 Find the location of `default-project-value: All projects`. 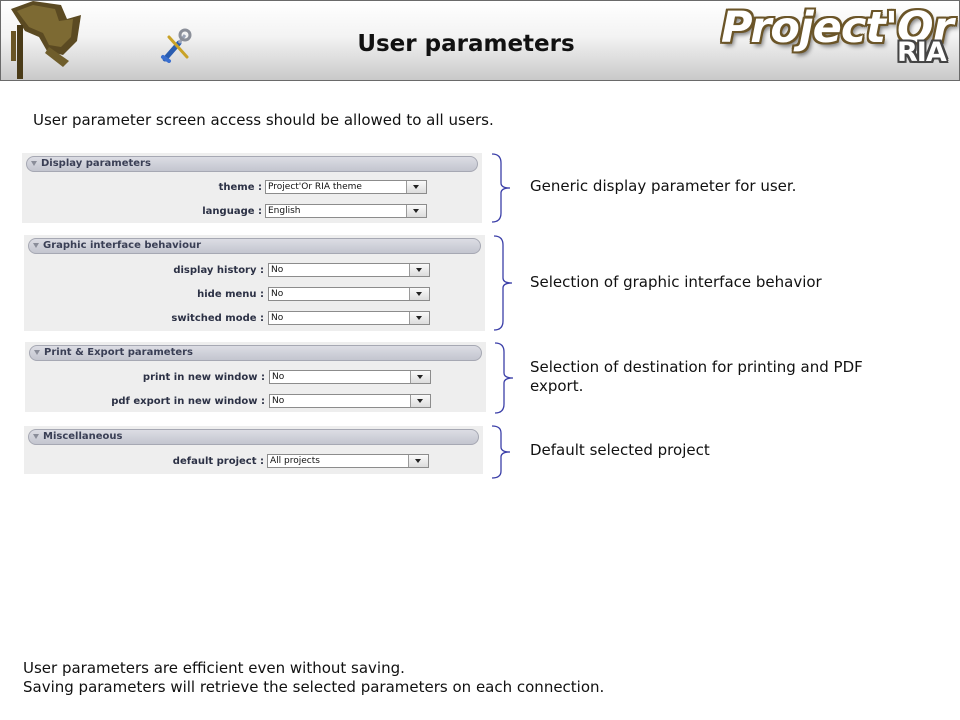

default-project-value: All projects is located at coordinates (295, 461).